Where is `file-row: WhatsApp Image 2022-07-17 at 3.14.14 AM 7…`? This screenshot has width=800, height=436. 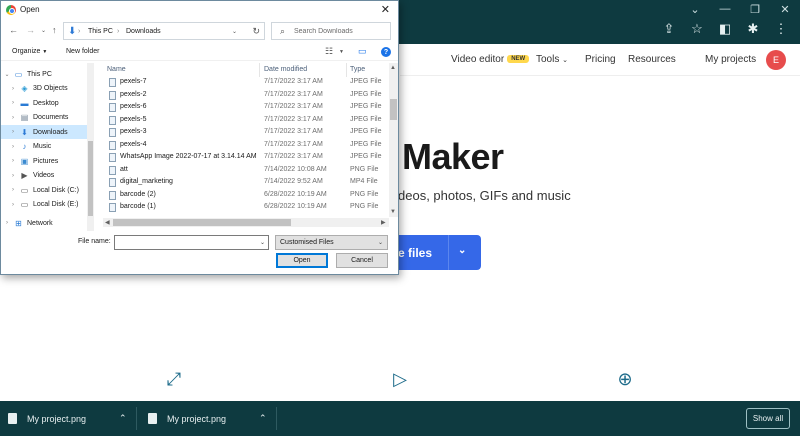
file-row: WhatsApp Image 2022-07-17 at 3.14.14 AM 7… is located at coordinates (246, 157).